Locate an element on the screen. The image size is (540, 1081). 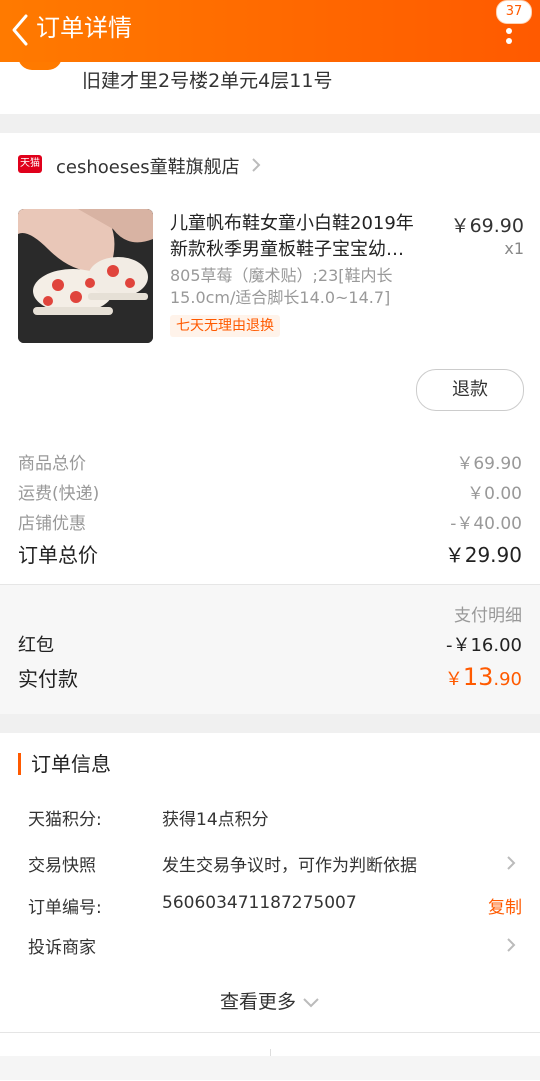
shop-header: 天猫 ceshoeses童鞋旗舰店 is located at coordinates (270, 163).